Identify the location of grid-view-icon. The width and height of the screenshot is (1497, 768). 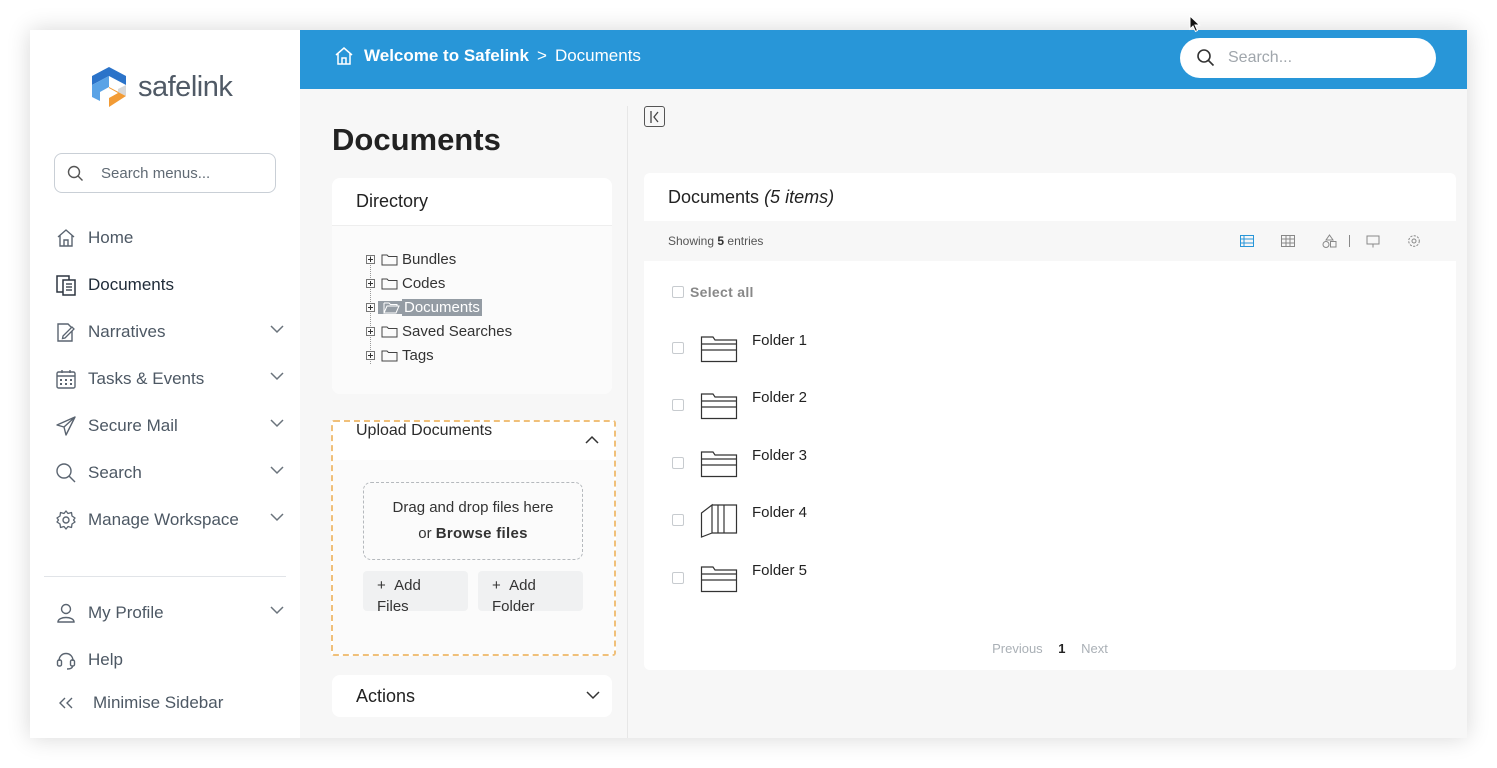
(1288, 241).